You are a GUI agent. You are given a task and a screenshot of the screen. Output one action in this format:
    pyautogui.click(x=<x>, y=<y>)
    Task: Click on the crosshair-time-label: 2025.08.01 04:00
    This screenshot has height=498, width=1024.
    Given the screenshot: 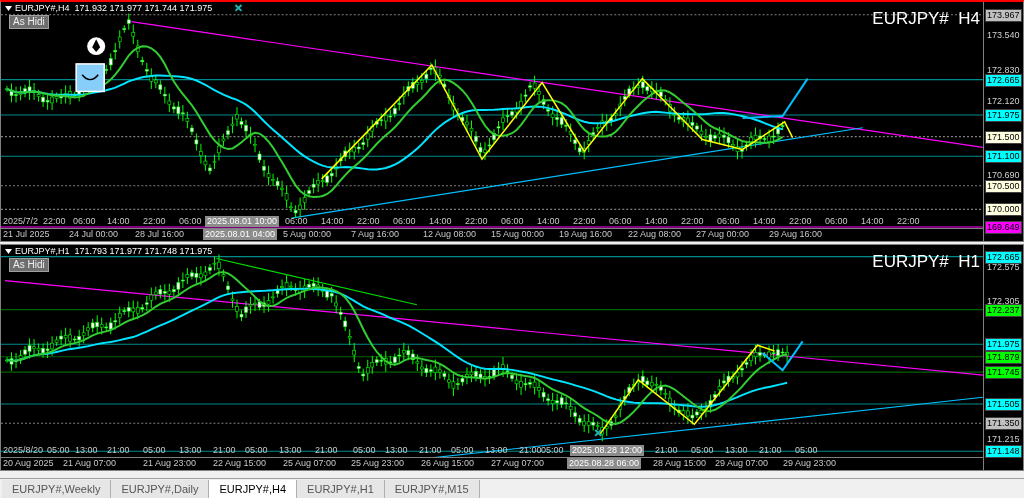 What is the action you would take?
    pyautogui.click(x=240, y=234)
    